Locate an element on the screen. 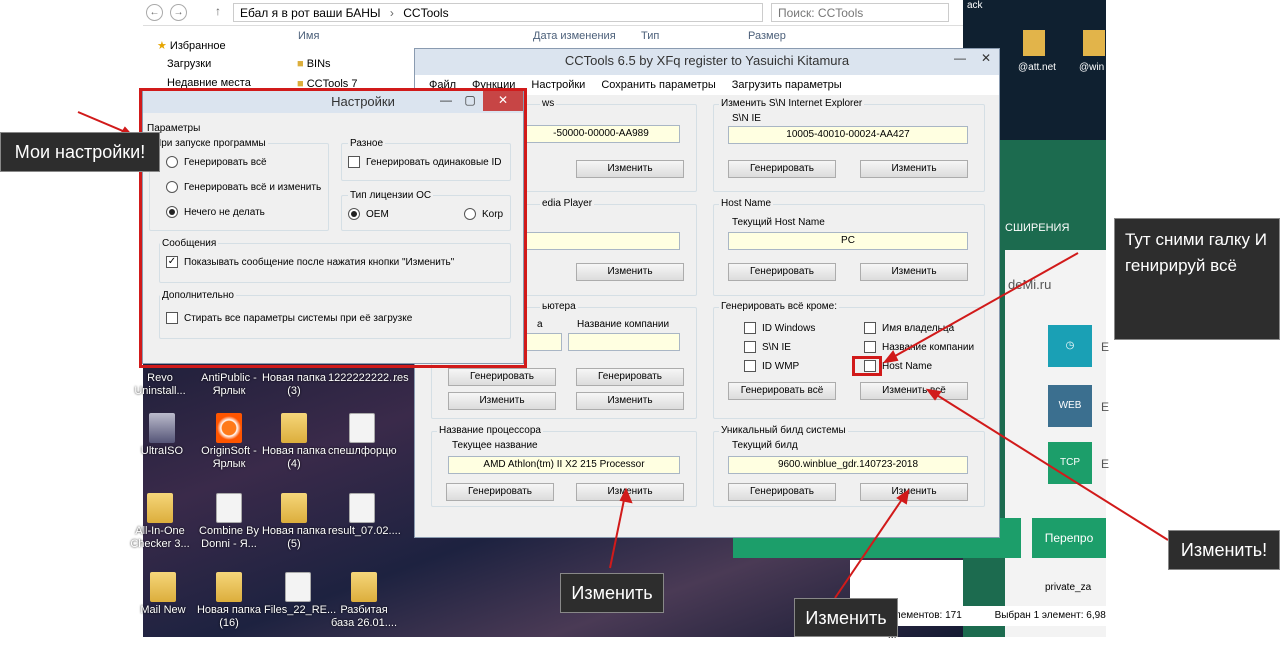  checkbox-id-windows: ID Windows is located at coordinates (779, 328).